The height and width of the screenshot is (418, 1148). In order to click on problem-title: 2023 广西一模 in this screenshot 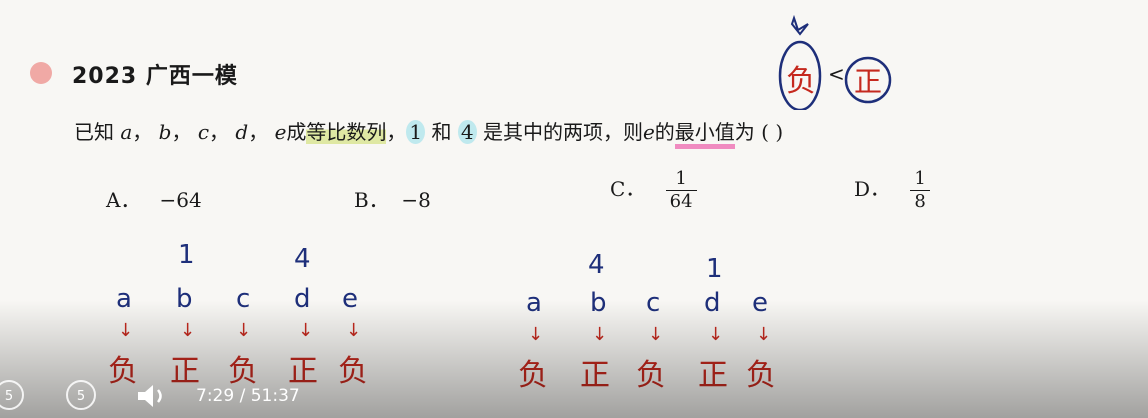, I will do `click(155, 76)`.